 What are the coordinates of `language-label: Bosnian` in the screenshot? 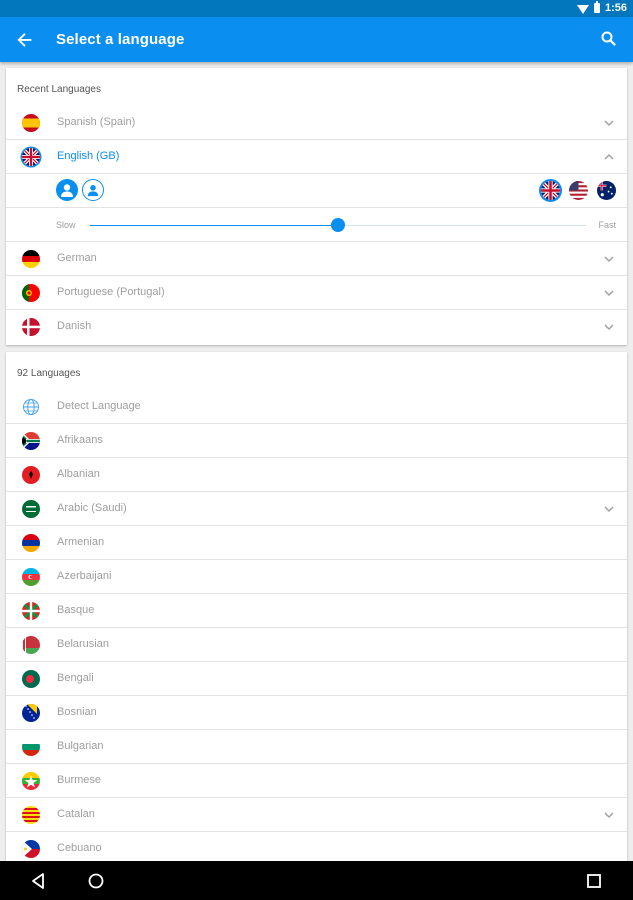 It's located at (77, 712).